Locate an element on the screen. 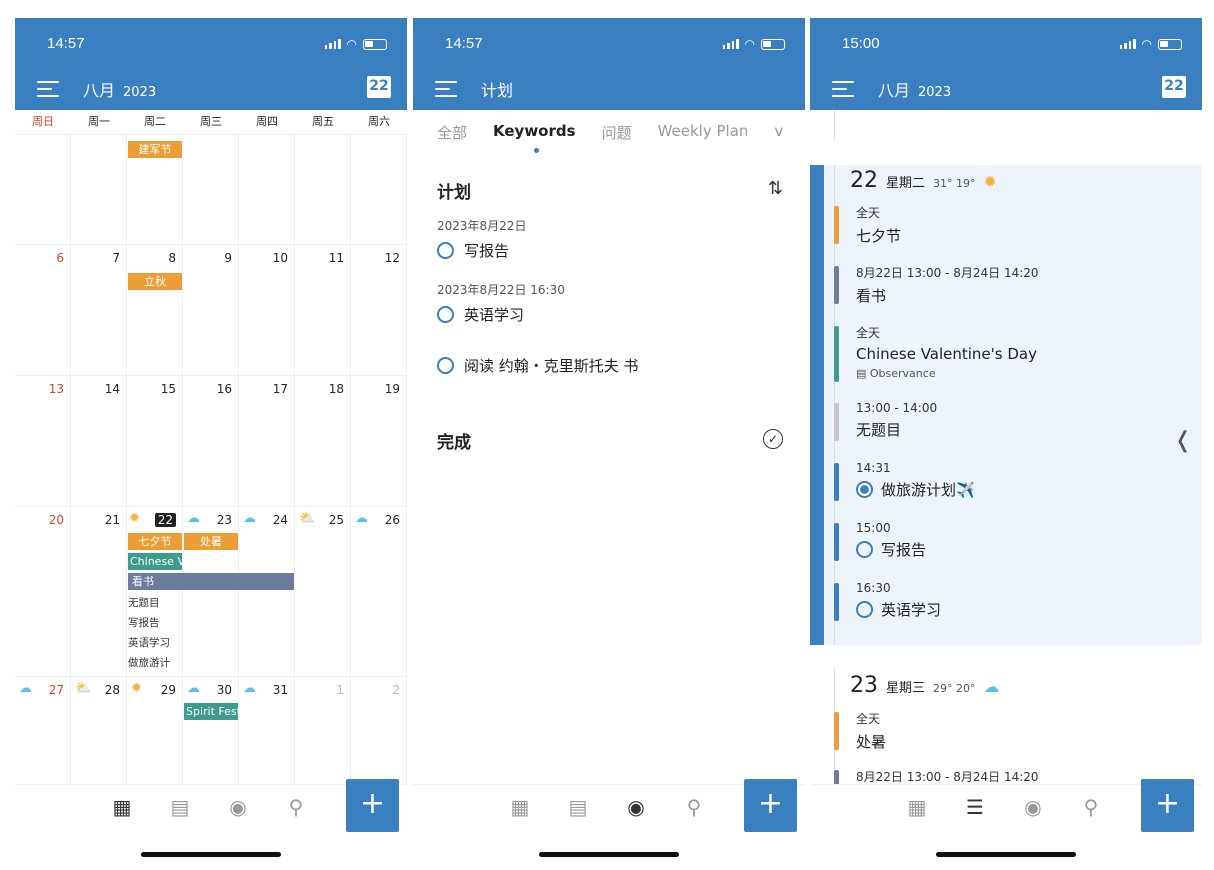  day-cell: 1 is located at coordinates (323, 736).